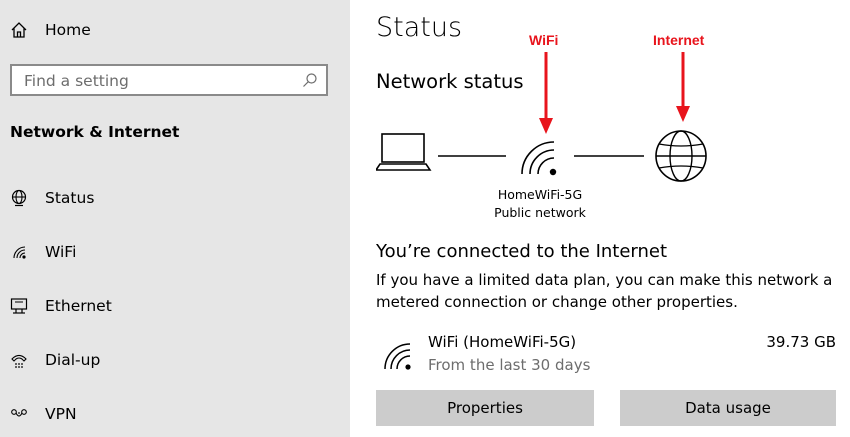  I want to click on status-globe-icon, so click(19, 198).